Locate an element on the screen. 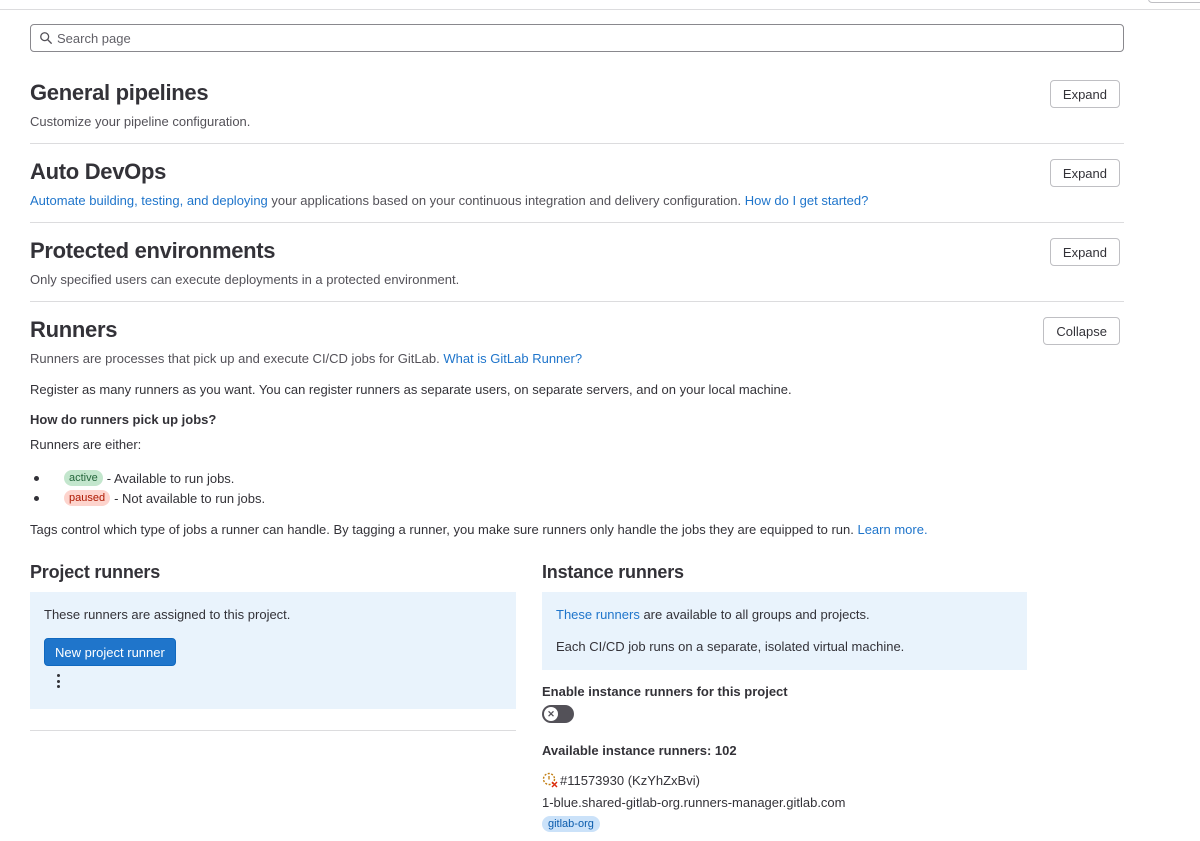 The width and height of the screenshot is (1200, 841). top-divider is located at coordinates (600, 9).